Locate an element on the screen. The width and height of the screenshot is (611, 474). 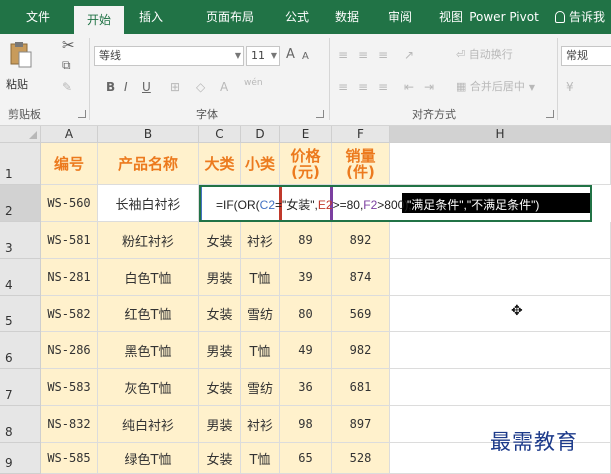
header-cell-category: 大类 is located at coordinates (220, 164).